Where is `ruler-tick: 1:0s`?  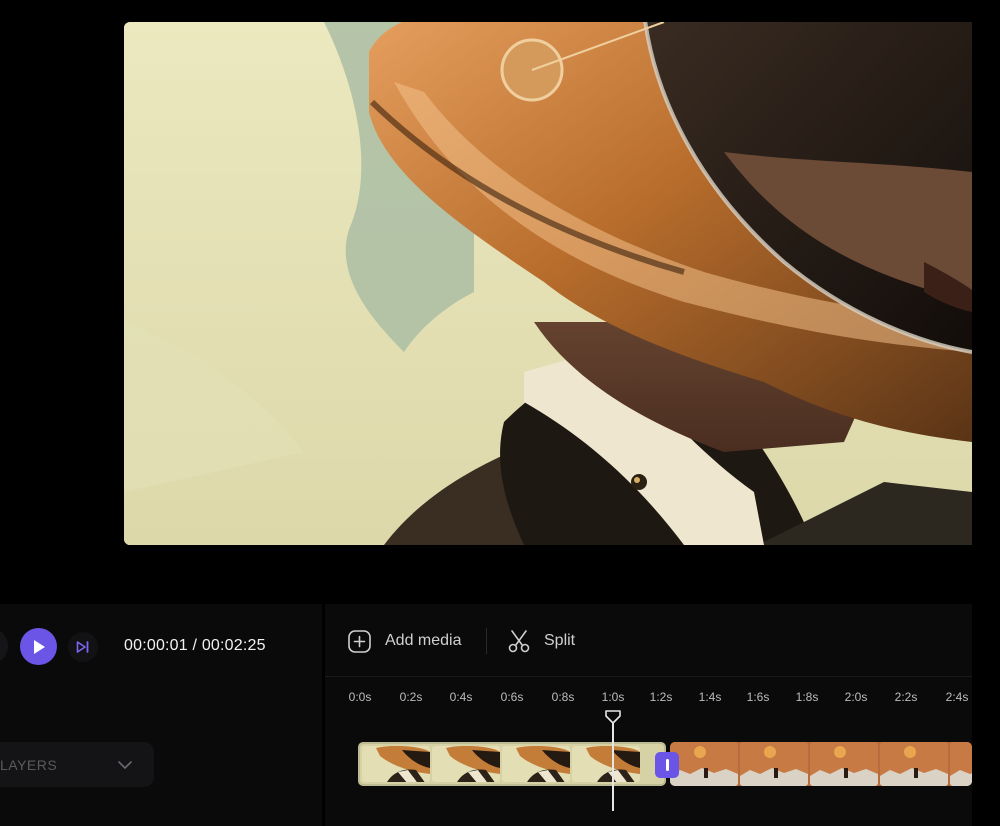 ruler-tick: 1:0s is located at coordinates (613, 697).